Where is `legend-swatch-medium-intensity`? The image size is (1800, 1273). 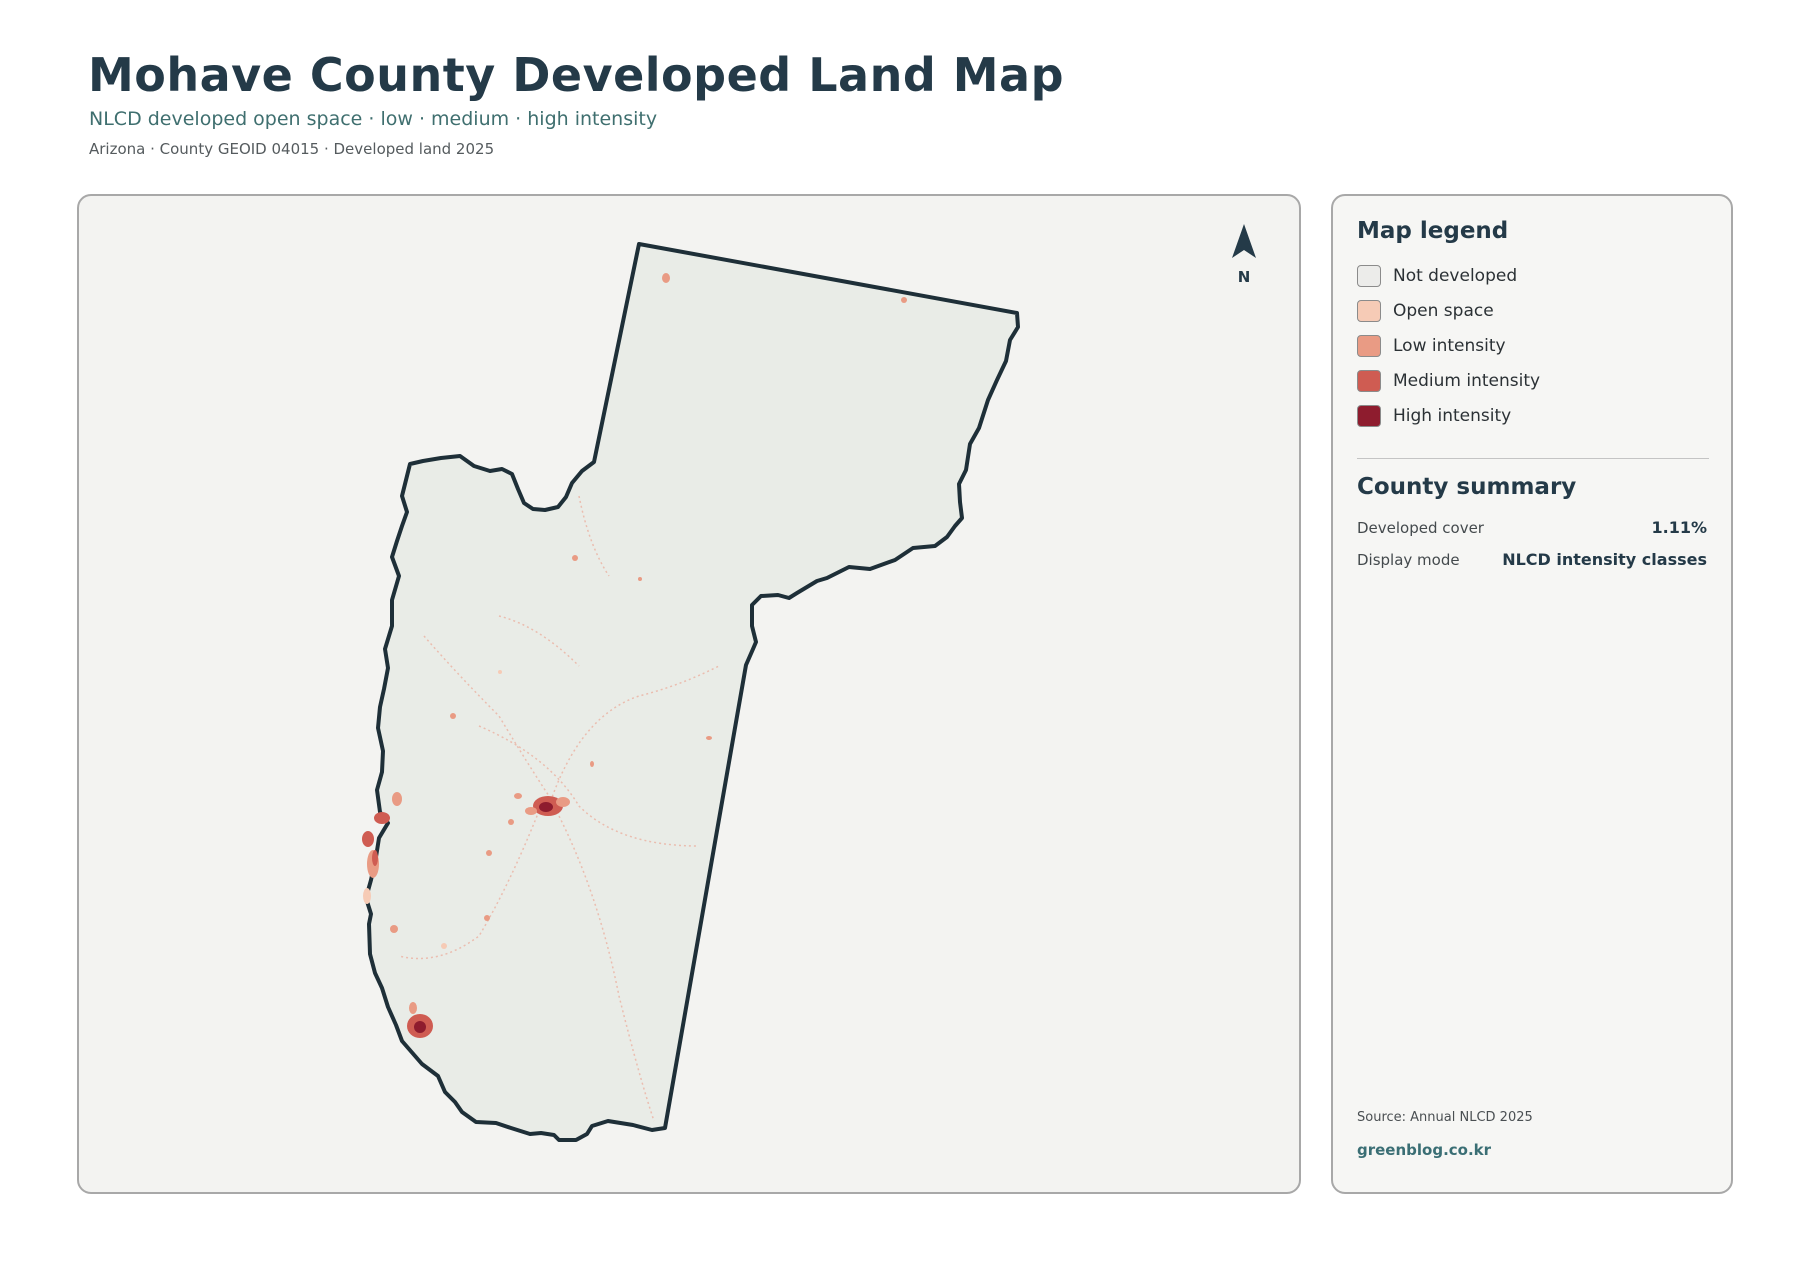
legend-swatch-medium-intensity is located at coordinates (1369, 381).